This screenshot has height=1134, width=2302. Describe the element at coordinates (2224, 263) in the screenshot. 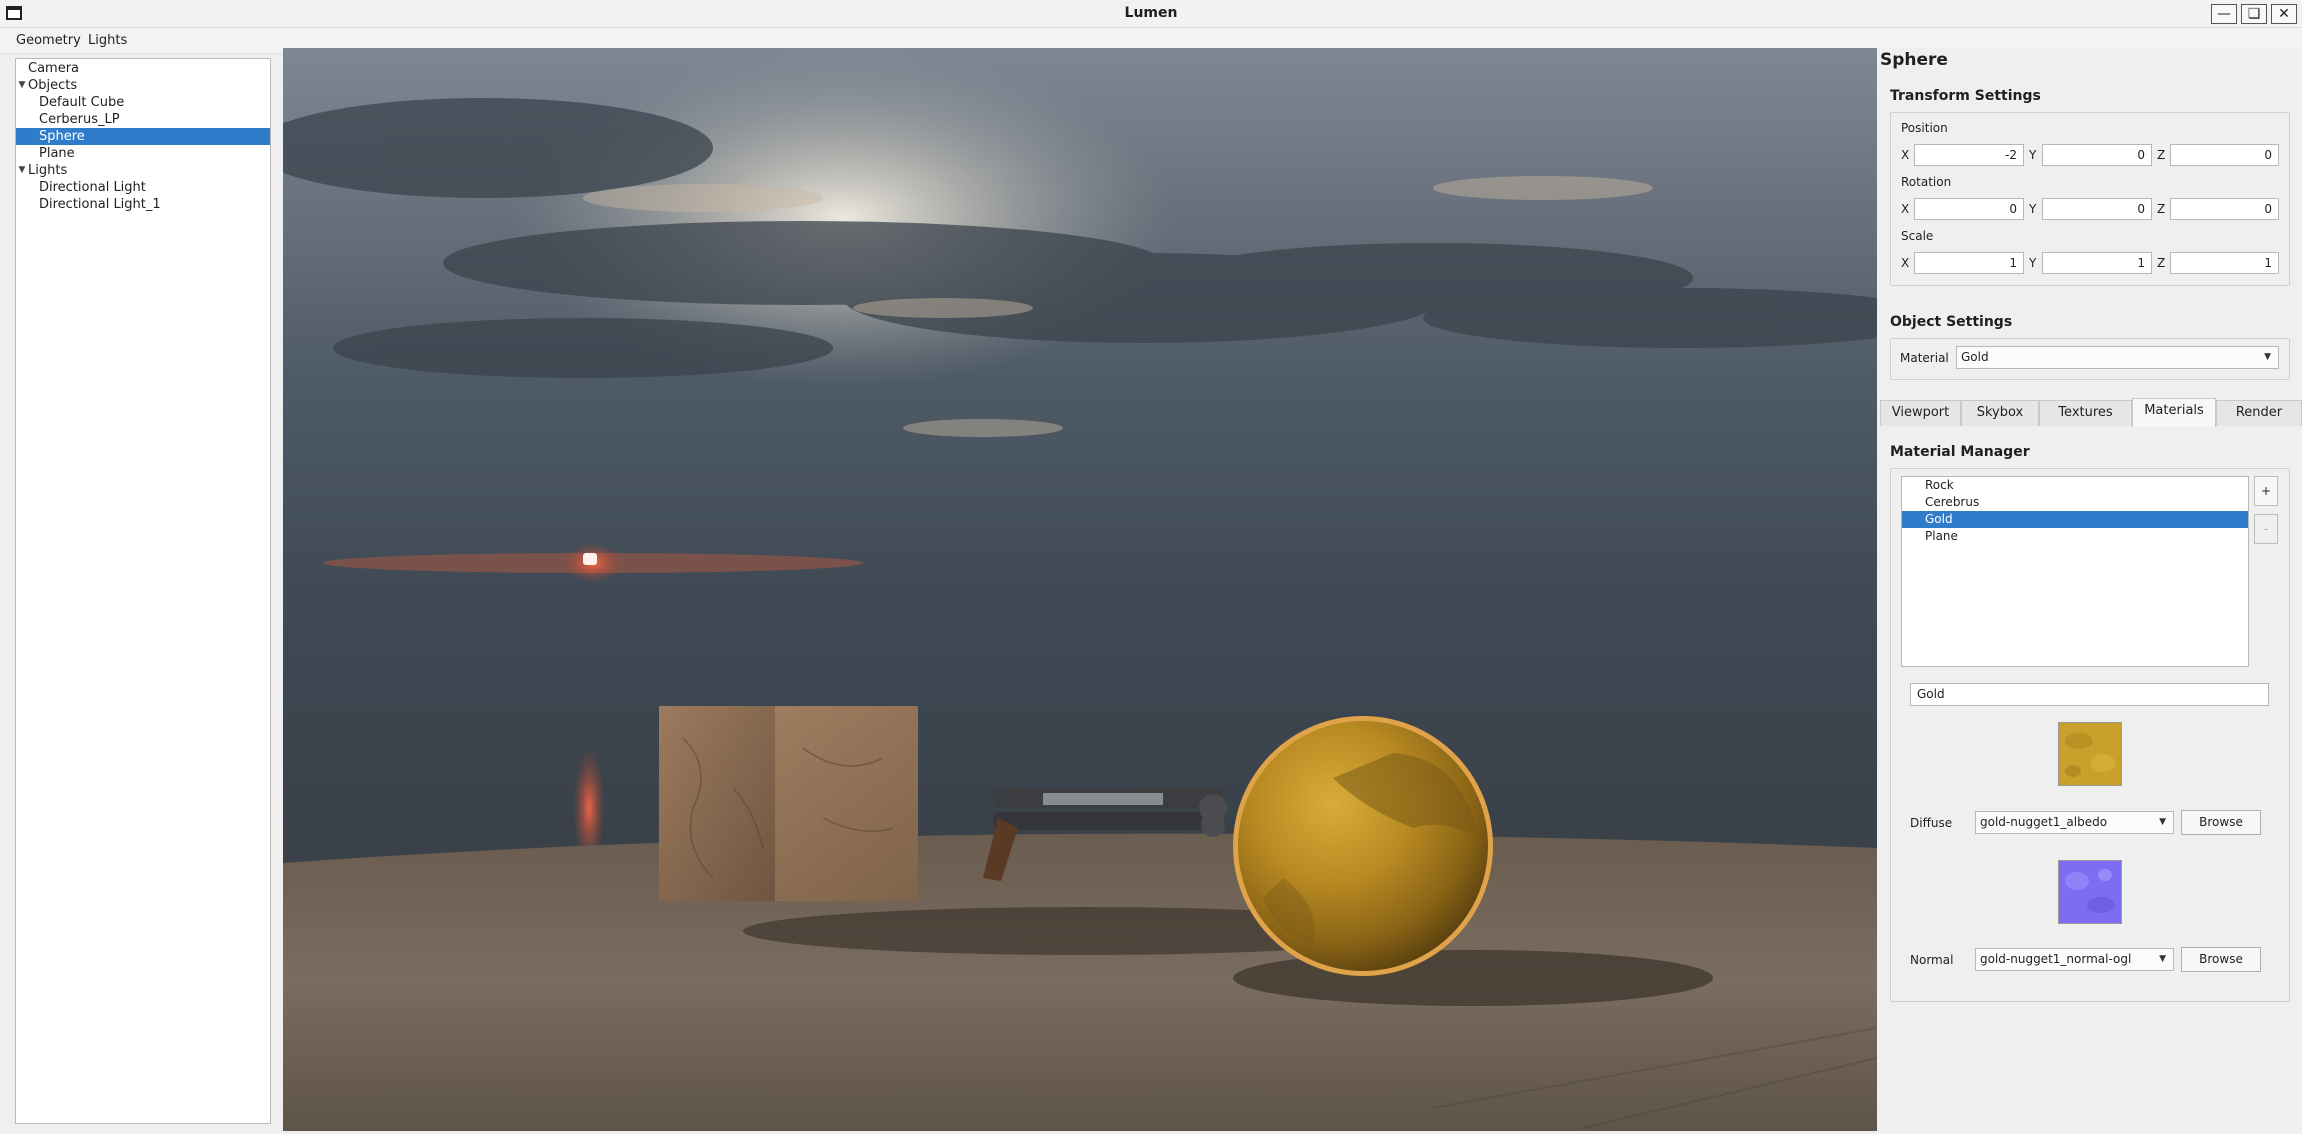

I see `scale-z-field: 1` at that location.